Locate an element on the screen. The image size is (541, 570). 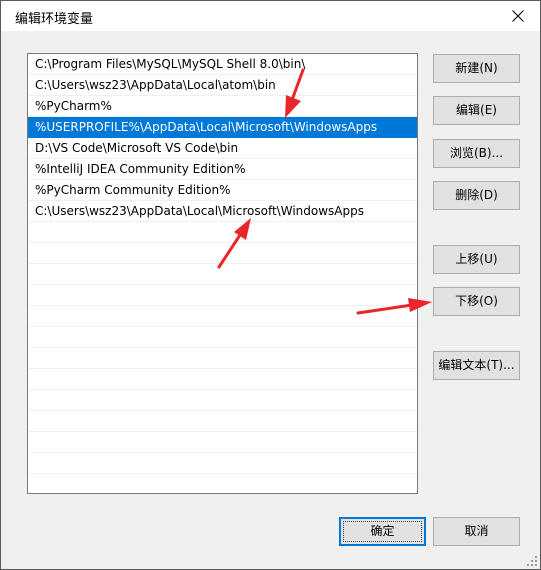
path-list-item: %IntelliJ IDEA Community Edition% is located at coordinates (222, 169).